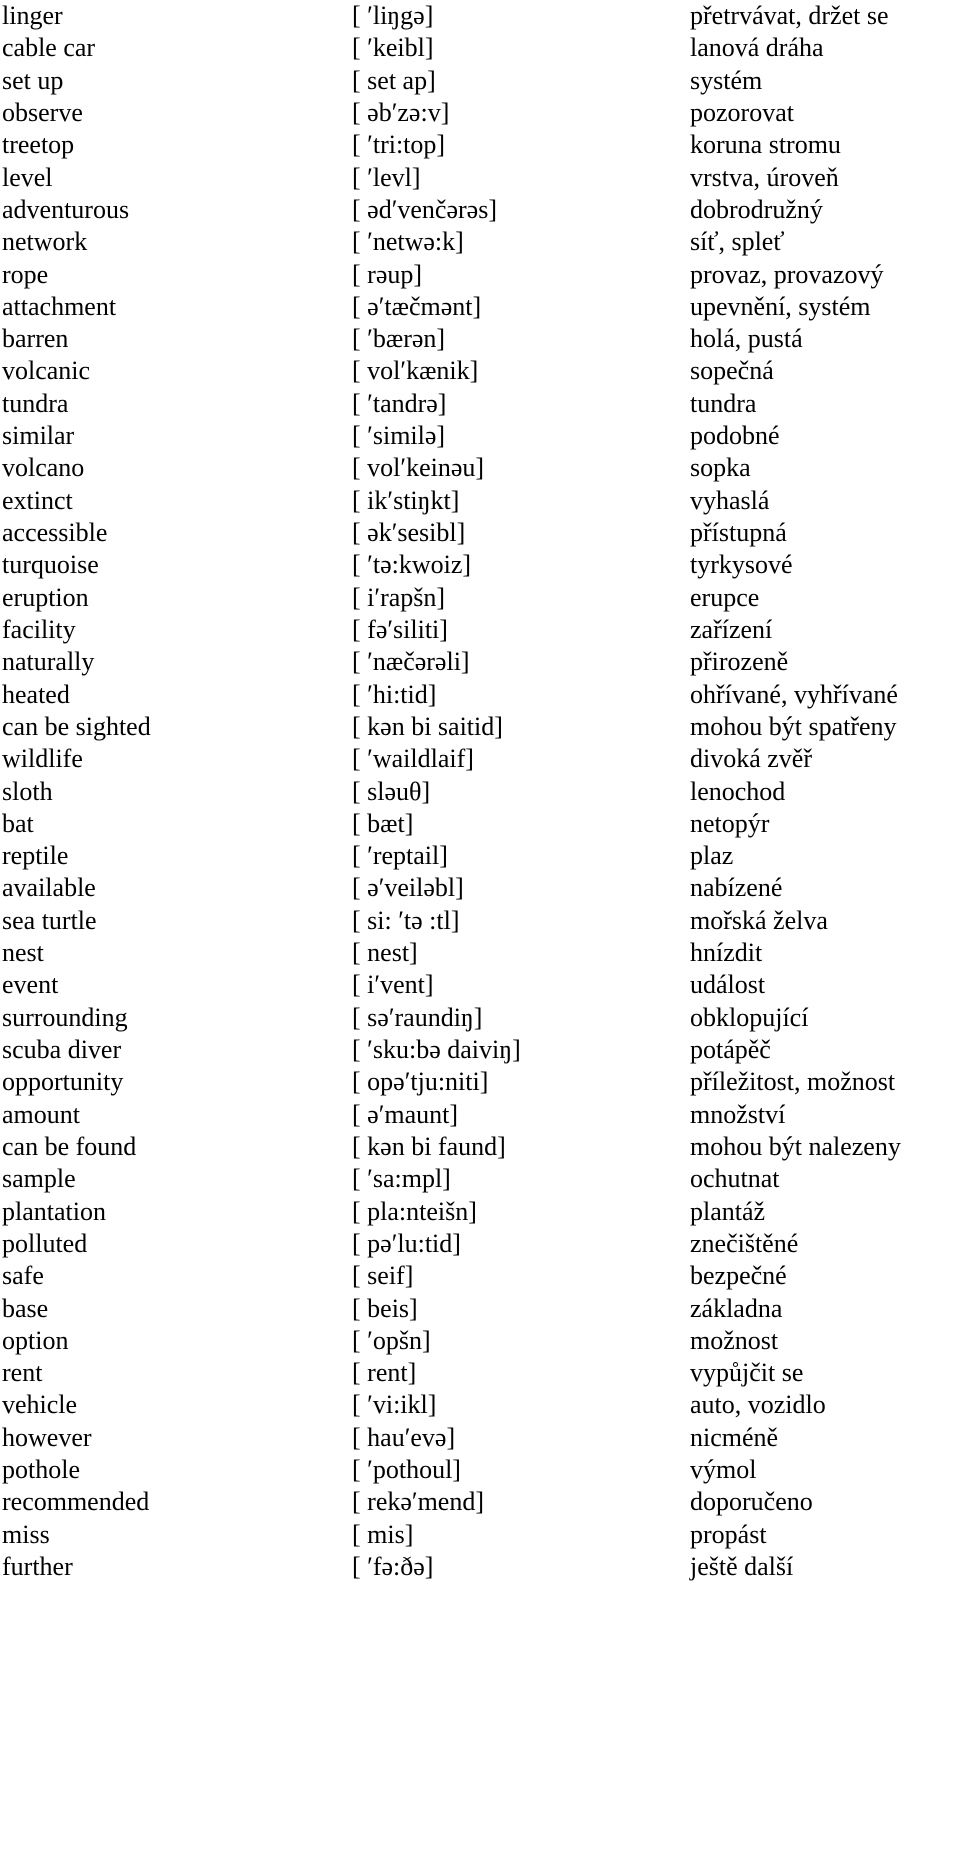  I want to click on vocabulary-row: recommended [ rekə′mend] doporučeno, so click(480, 1502).